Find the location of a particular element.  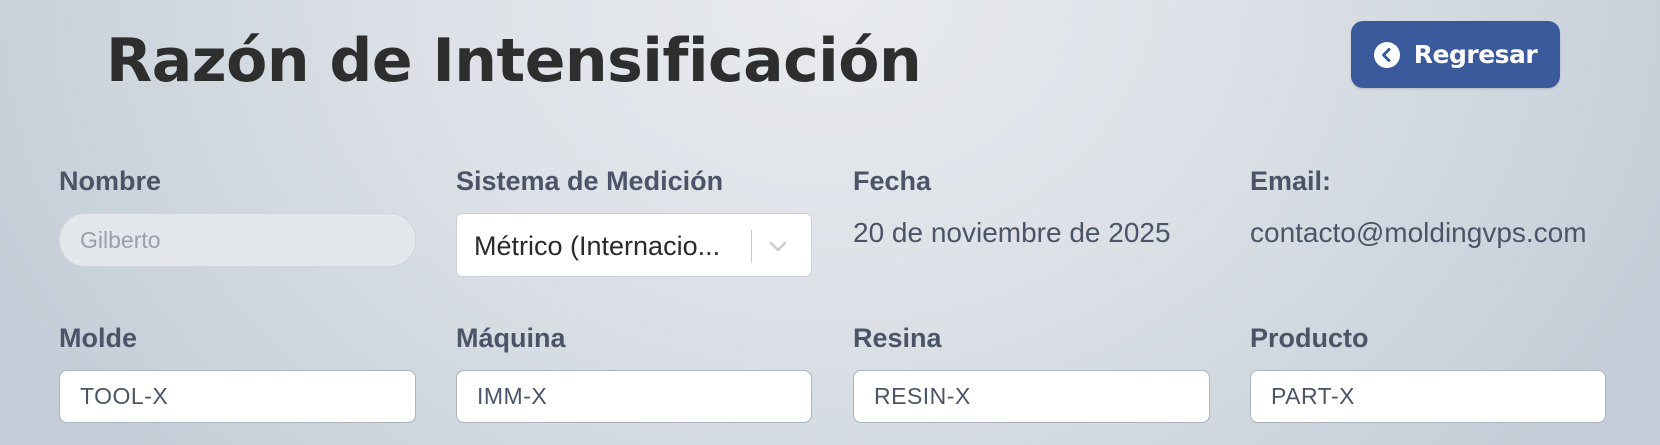

chevron-down-icon is located at coordinates (778, 246).